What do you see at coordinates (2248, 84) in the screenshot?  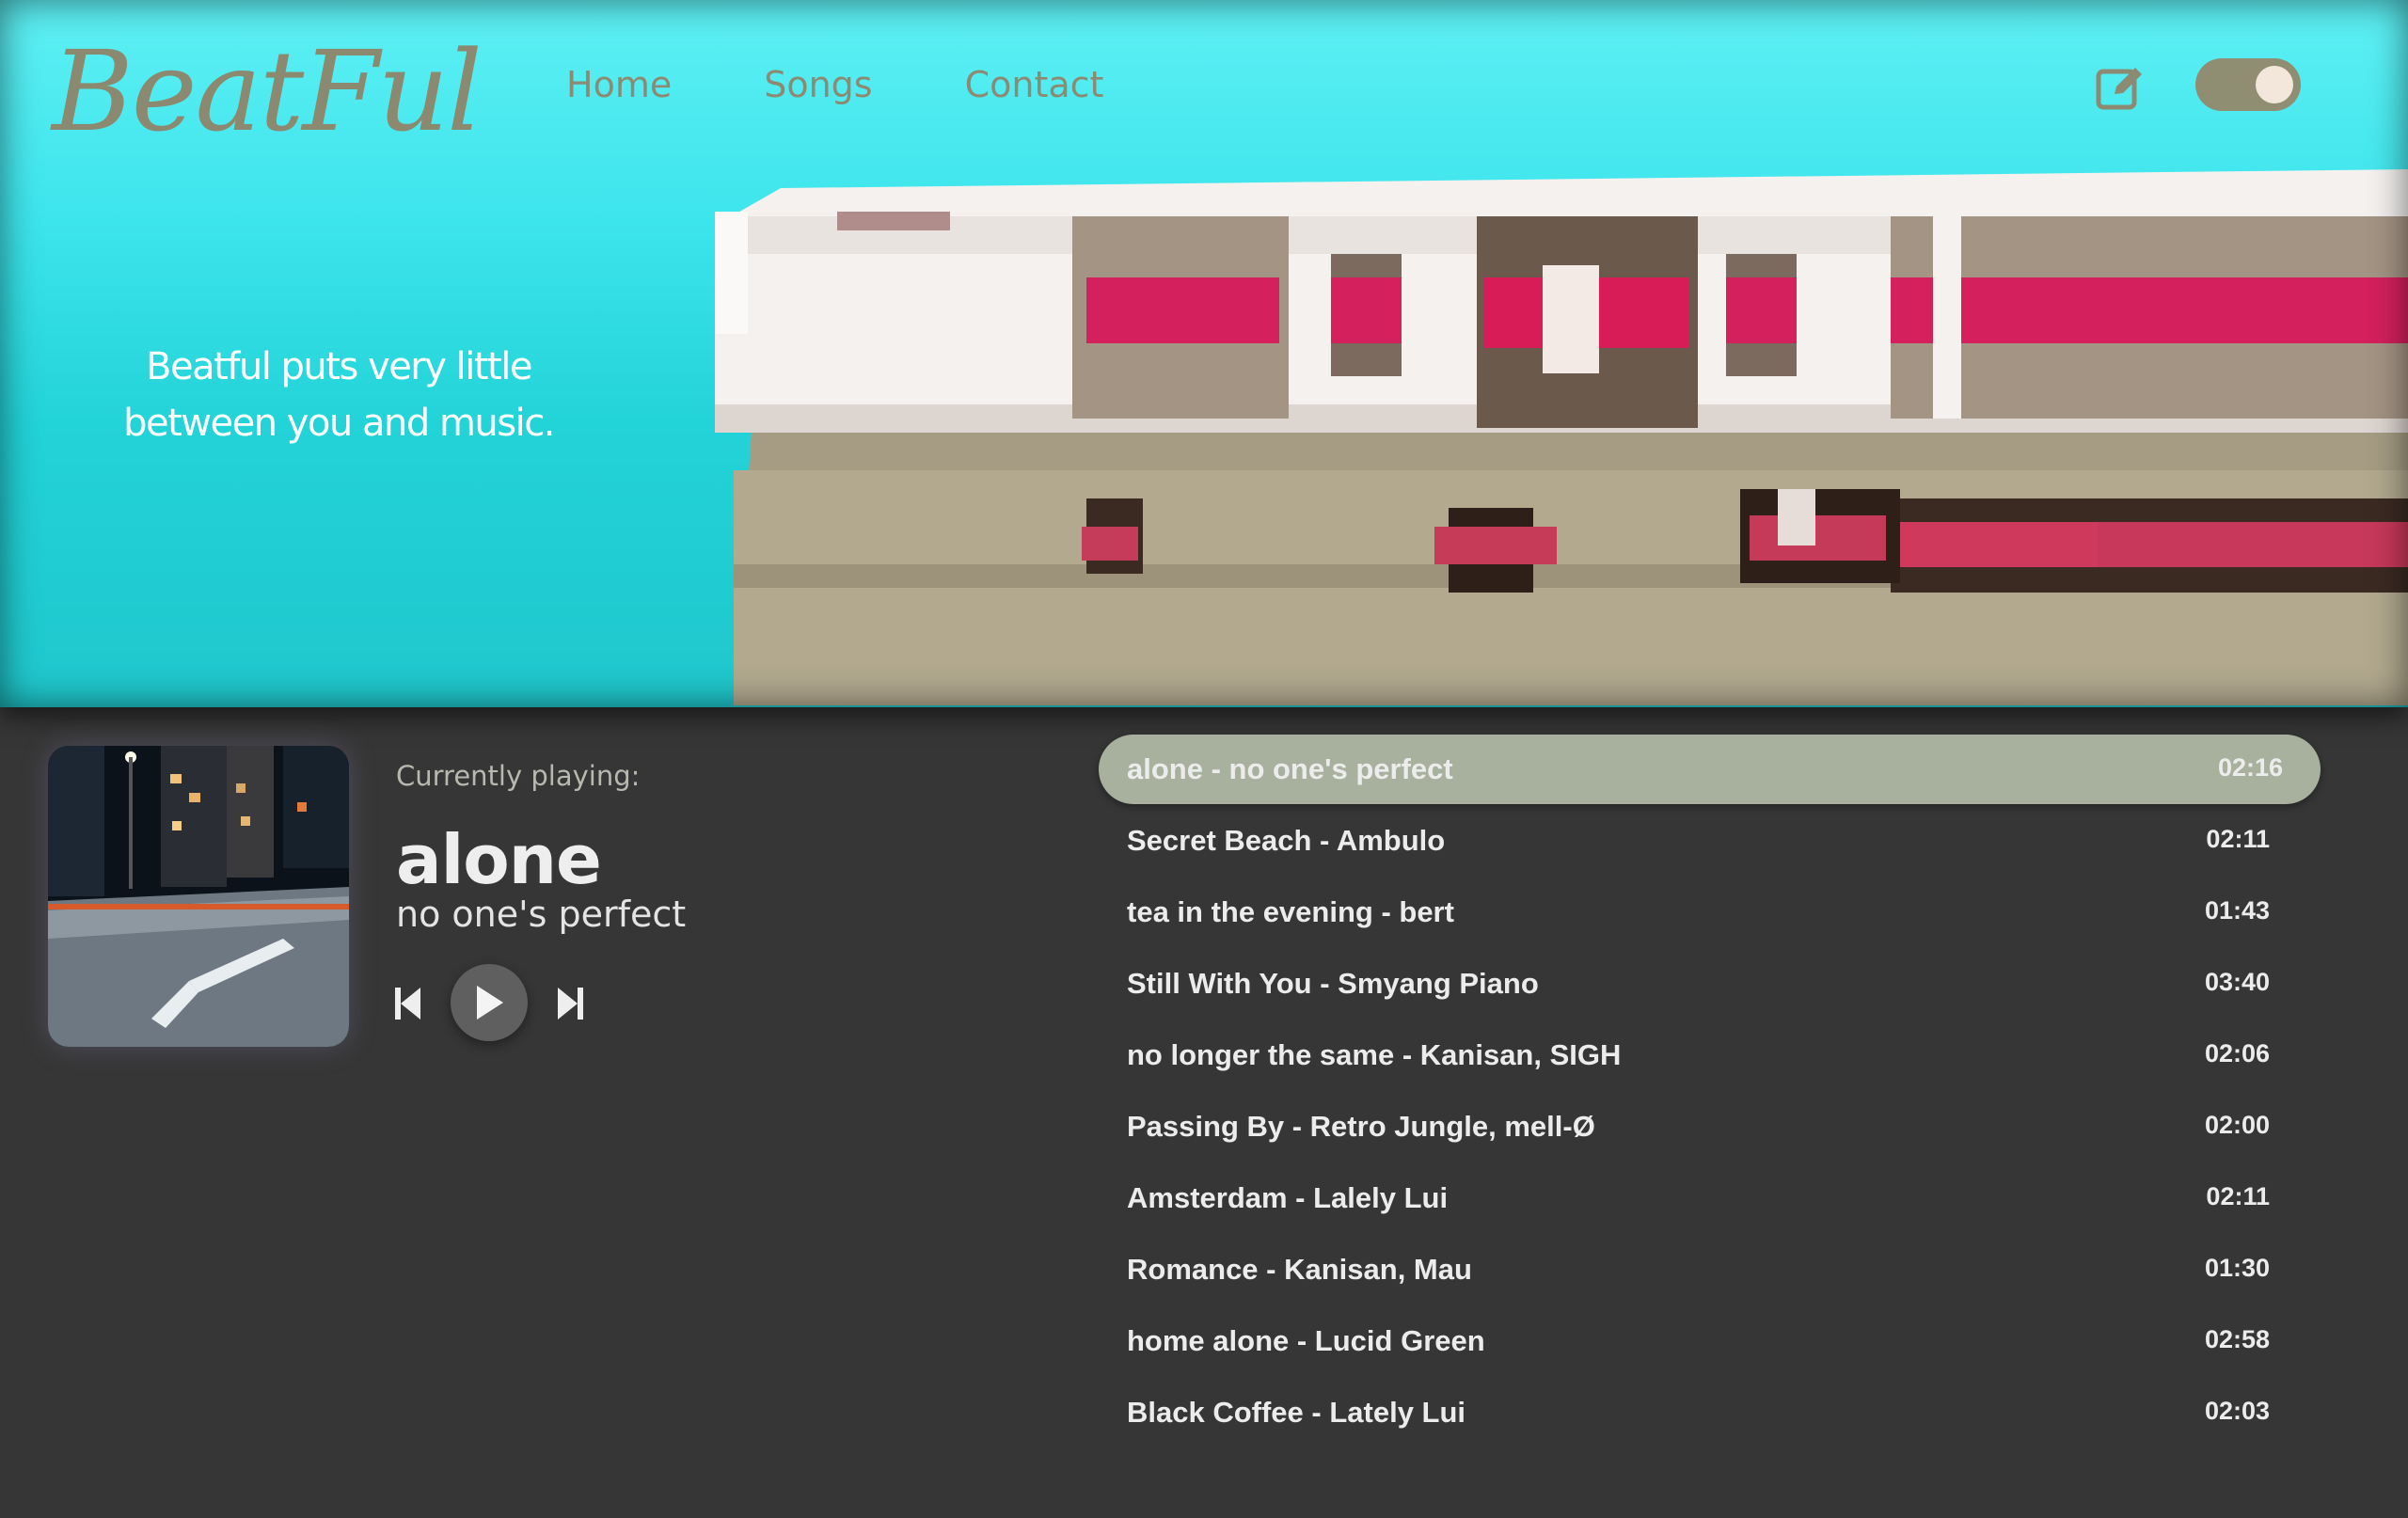 I see `theme-toggle` at bounding box center [2248, 84].